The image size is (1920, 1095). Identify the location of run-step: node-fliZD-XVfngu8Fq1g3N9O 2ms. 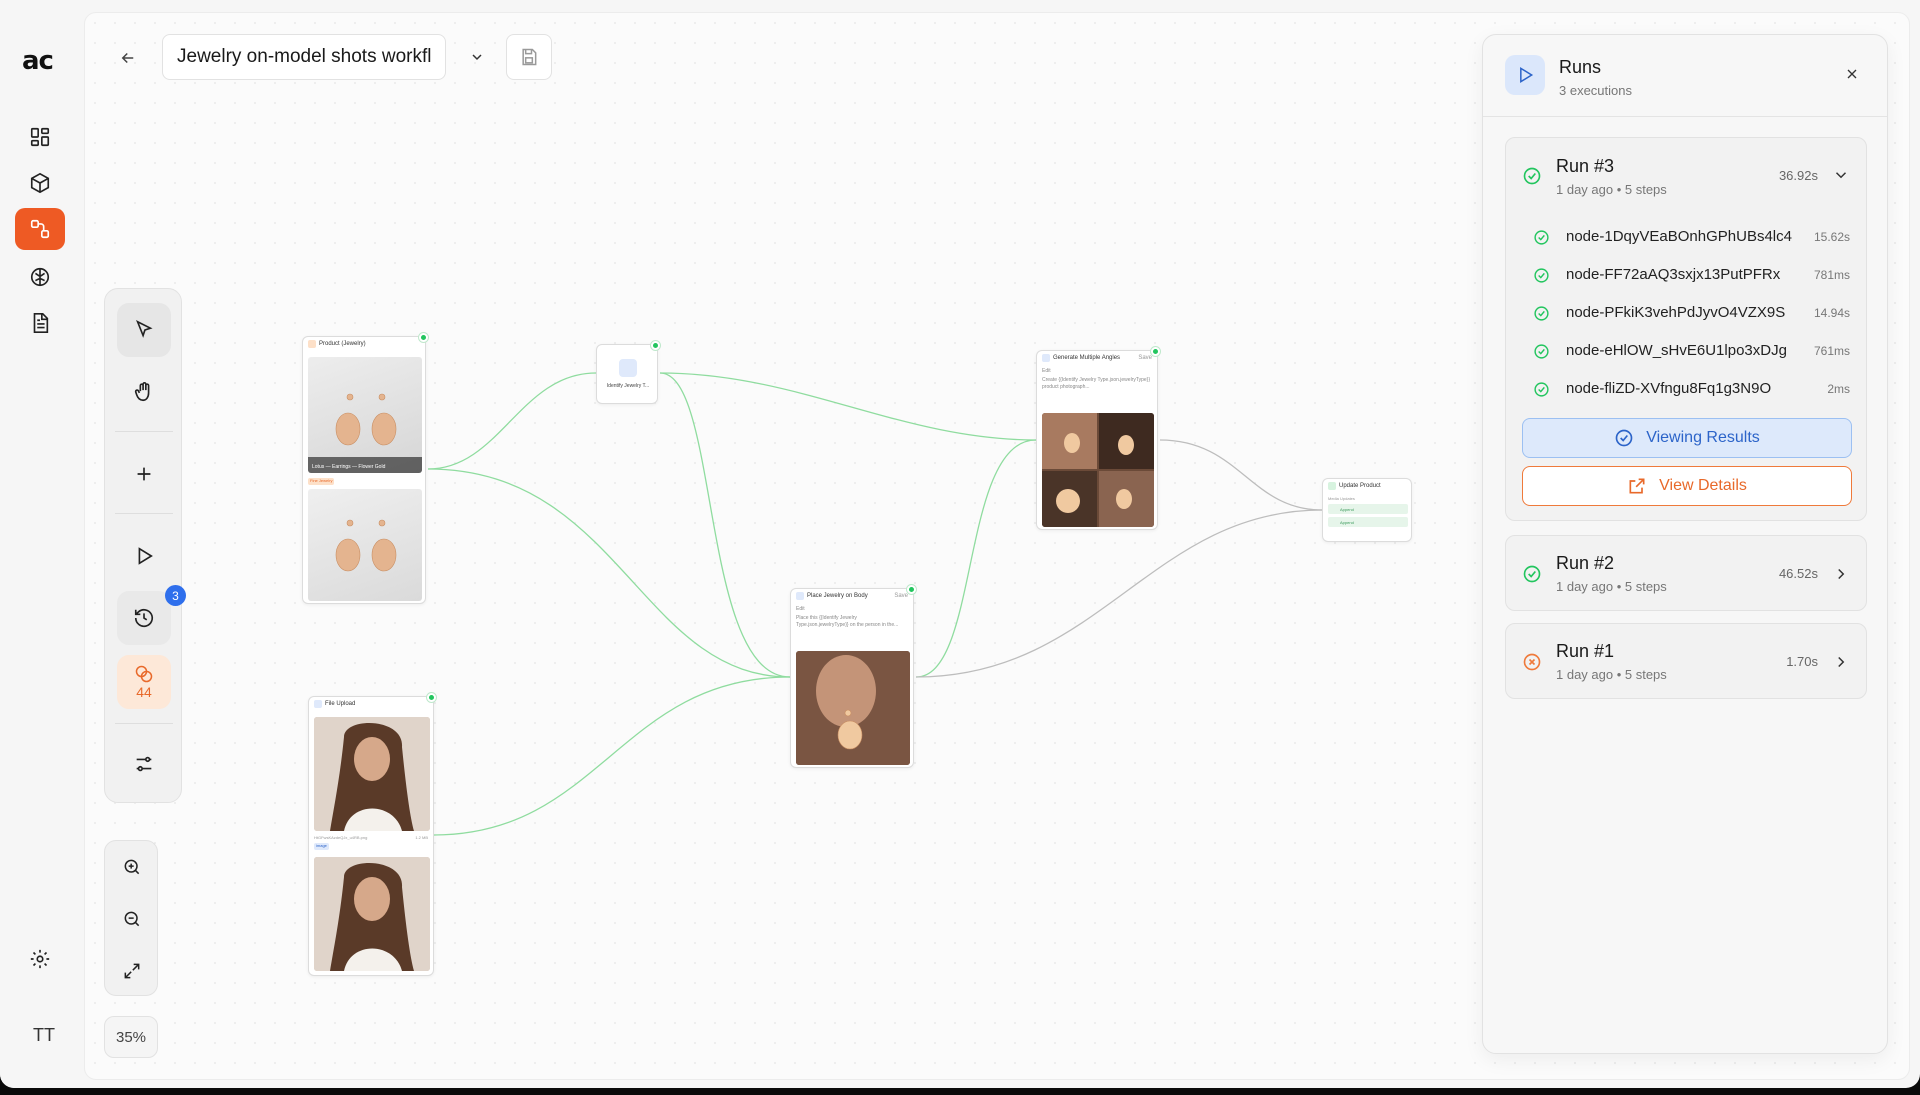
(1690, 389).